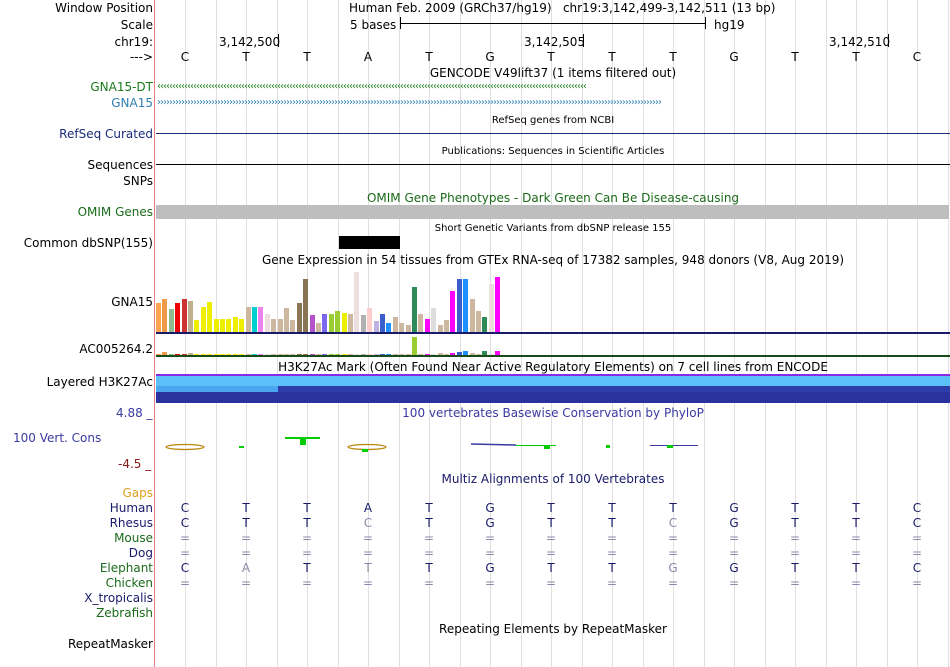  Describe the element at coordinates (118, 598) in the screenshot. I see `species-label: X_tropicalis` at that location.